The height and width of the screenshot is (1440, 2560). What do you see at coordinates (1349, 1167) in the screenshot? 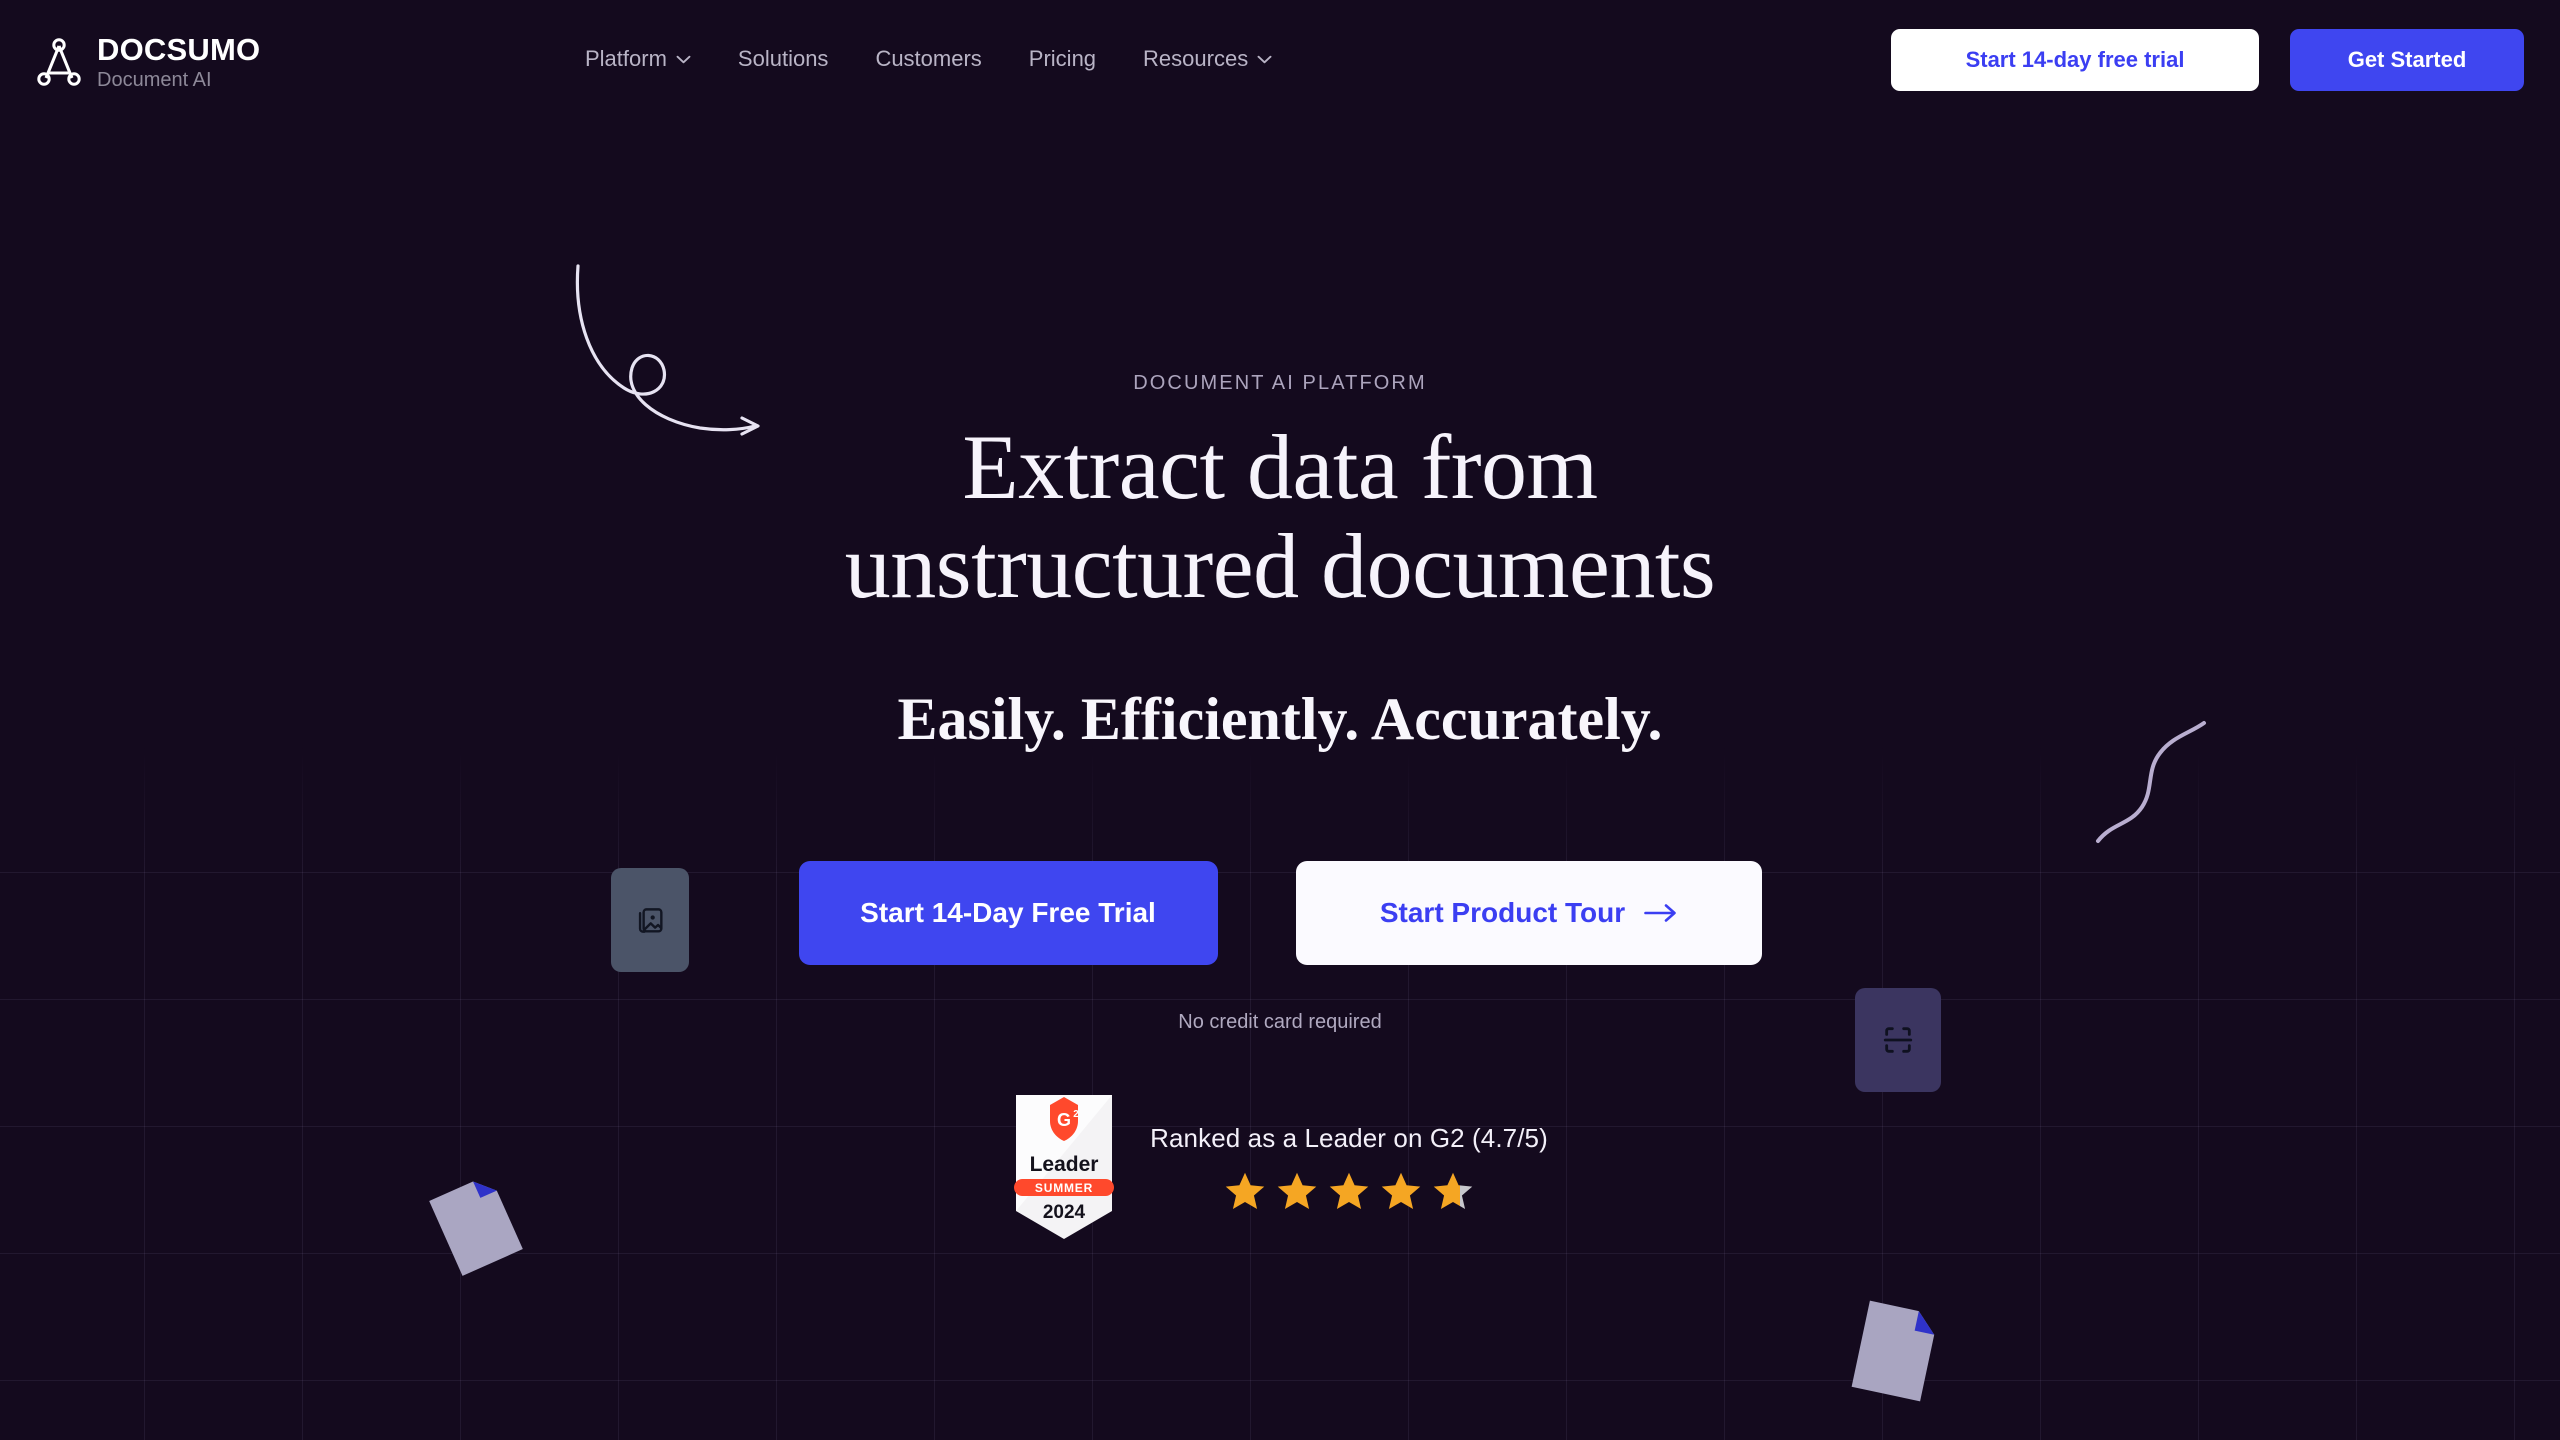
I see `g2-rating-details: Ranked as a Leader on G2 (4.7/5)` at bounding box center [1349, 1167].